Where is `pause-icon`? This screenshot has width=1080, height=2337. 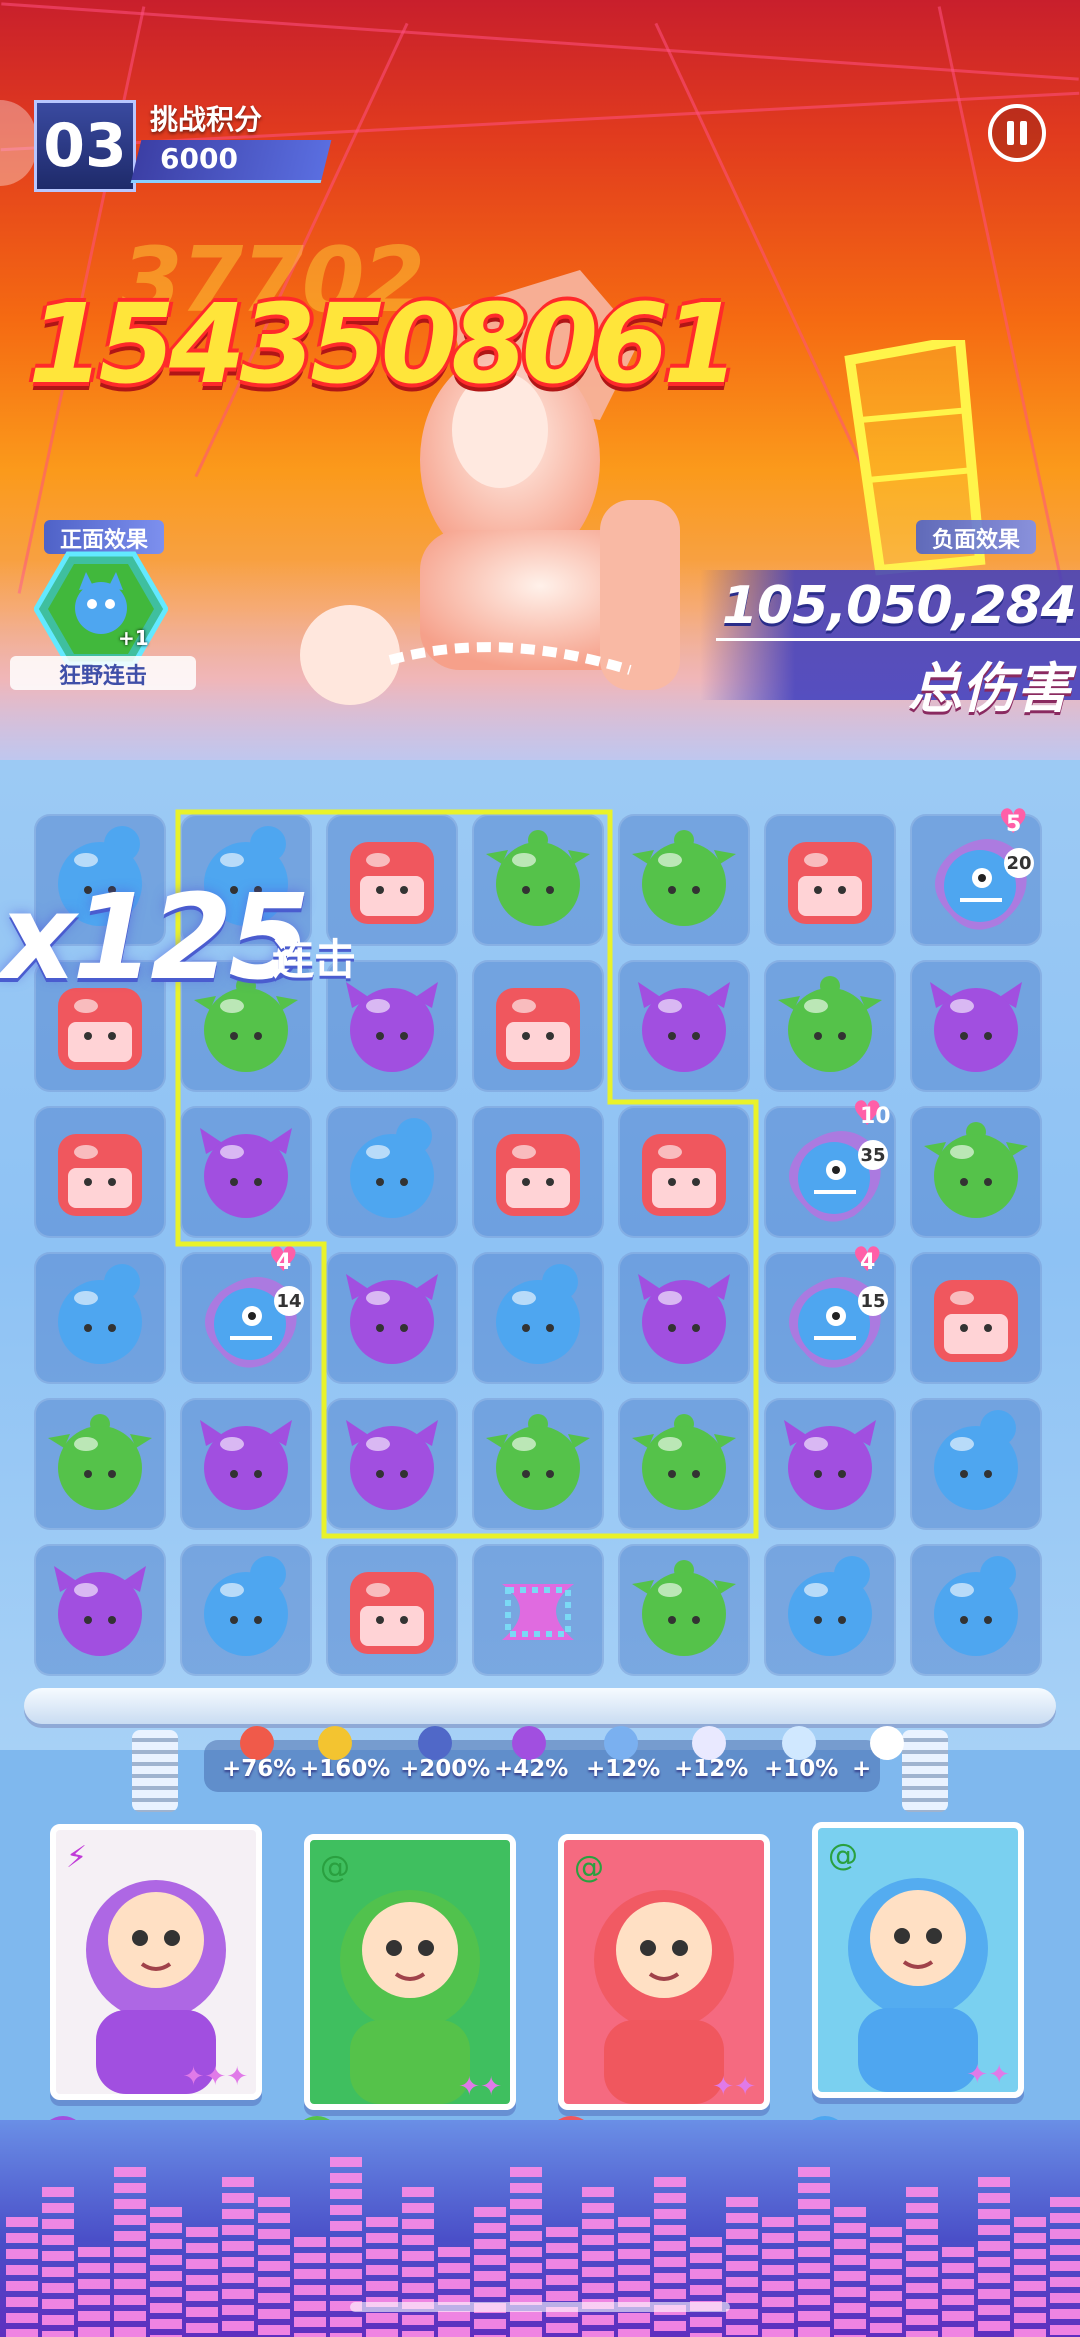 pause-icon is located at coordinates (1010, 133).